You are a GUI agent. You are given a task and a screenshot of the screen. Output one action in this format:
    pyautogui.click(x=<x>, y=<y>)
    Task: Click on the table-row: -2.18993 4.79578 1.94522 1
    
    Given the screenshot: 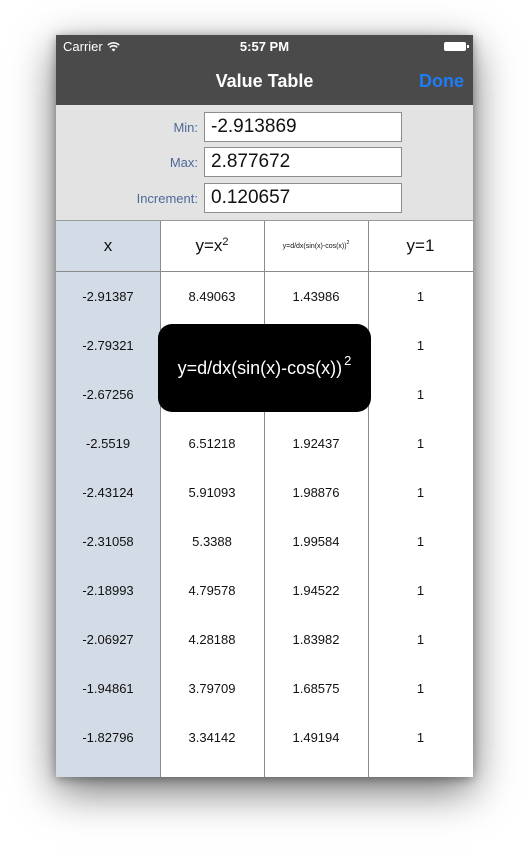 What is the action you would take?
    pyautogui.click(x=264, y=590)
    